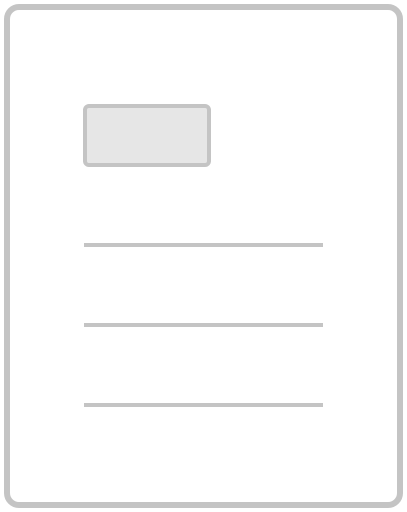 This screenshot has width=407, height=512. Describe the element at coordinates (147, 135) in the screenshot. I see `header-block` at that location.